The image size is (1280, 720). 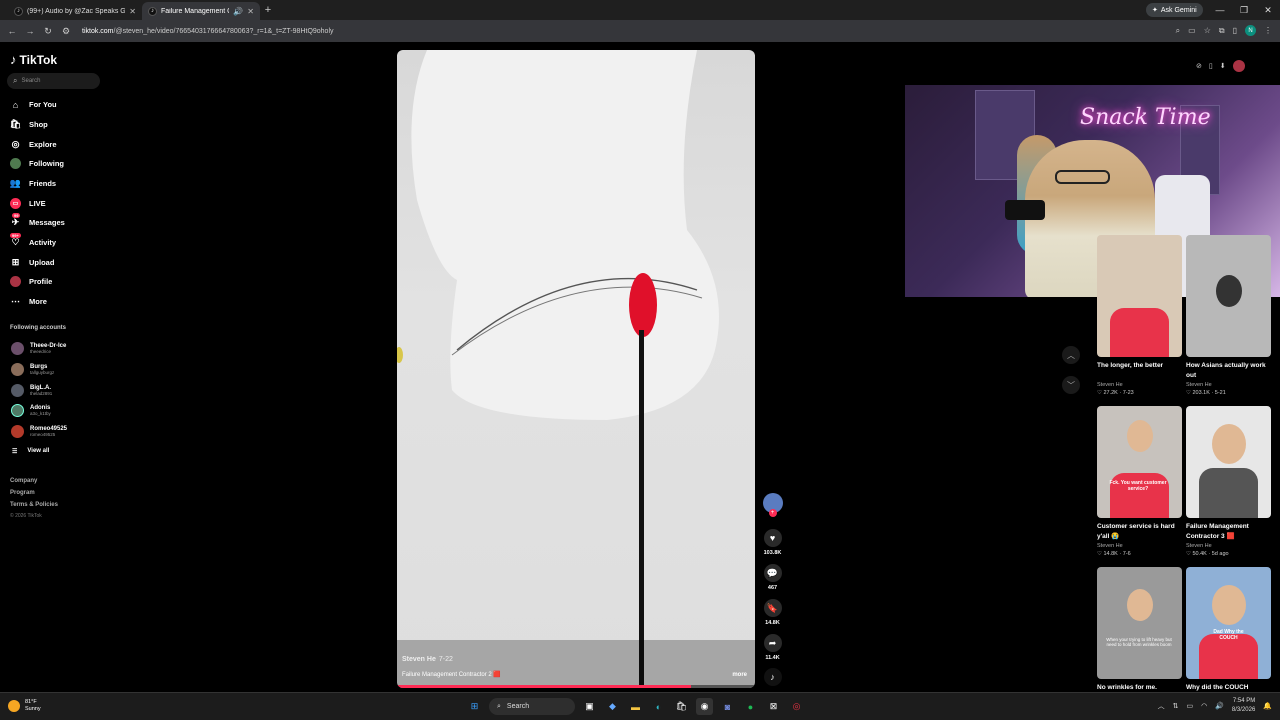 I want to click on save-button: 🔖 14.8K, so click(x=772, y=612).